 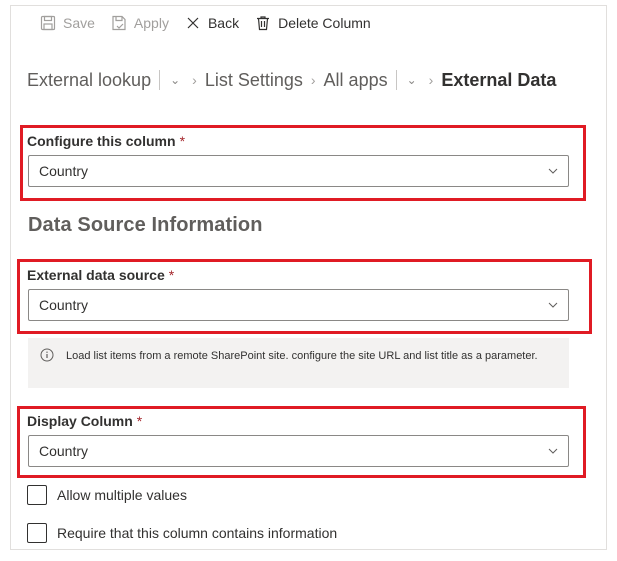 What do you see at coordinates (122, 495) in the screenshot?
I see `allow-multiple-label: Allow multiple values` at bounding box center [122, 495].